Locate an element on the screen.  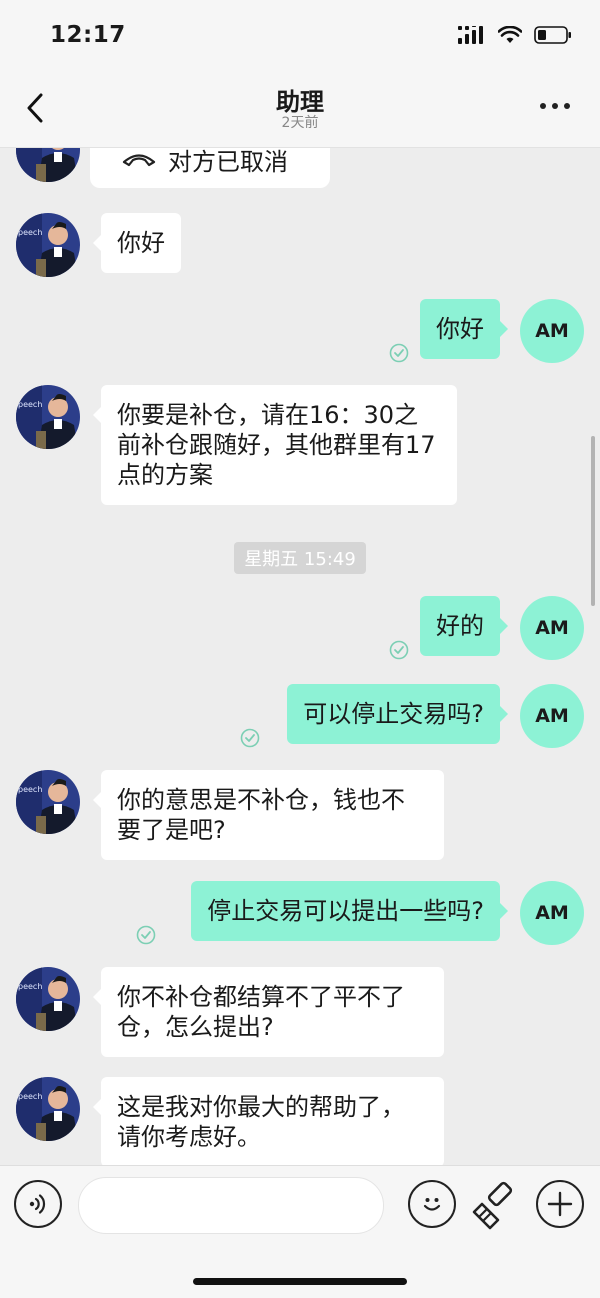
message-bubble-sent: 可以停止交易吗? is located at coordinates (397, 714).